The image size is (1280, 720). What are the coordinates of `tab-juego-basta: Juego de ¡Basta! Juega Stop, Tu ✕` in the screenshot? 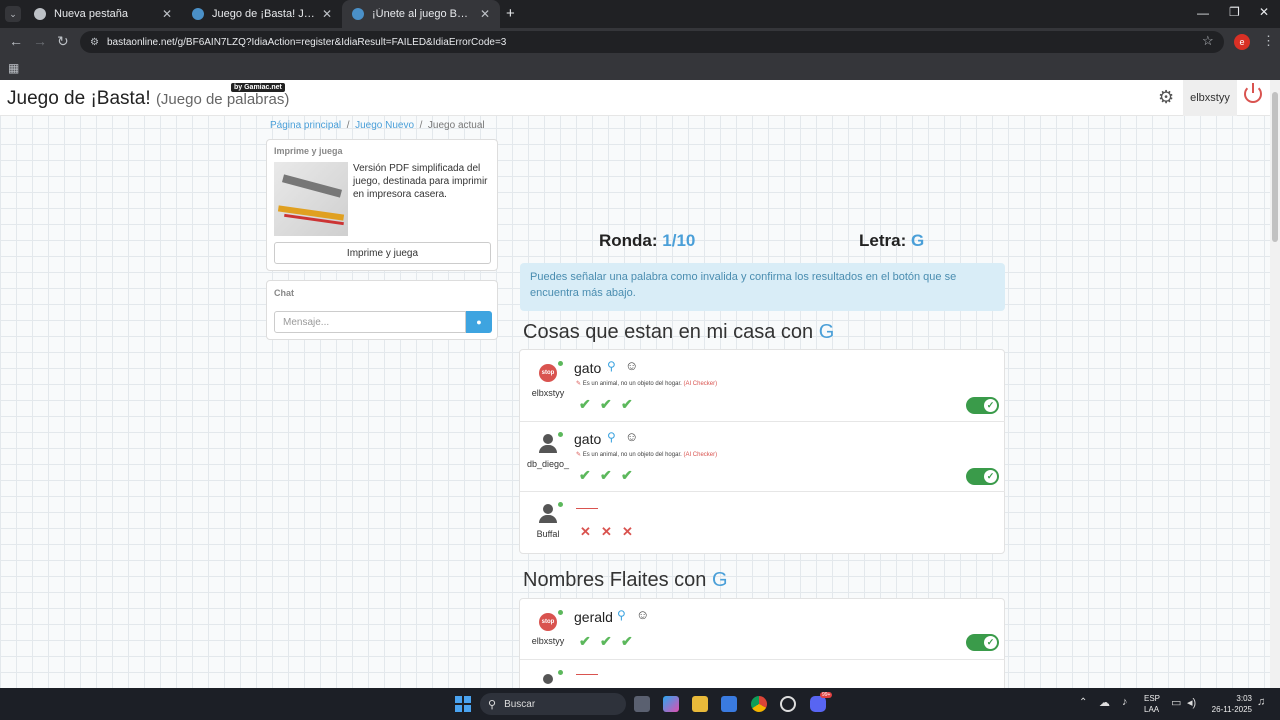 It's located at (262, 14).